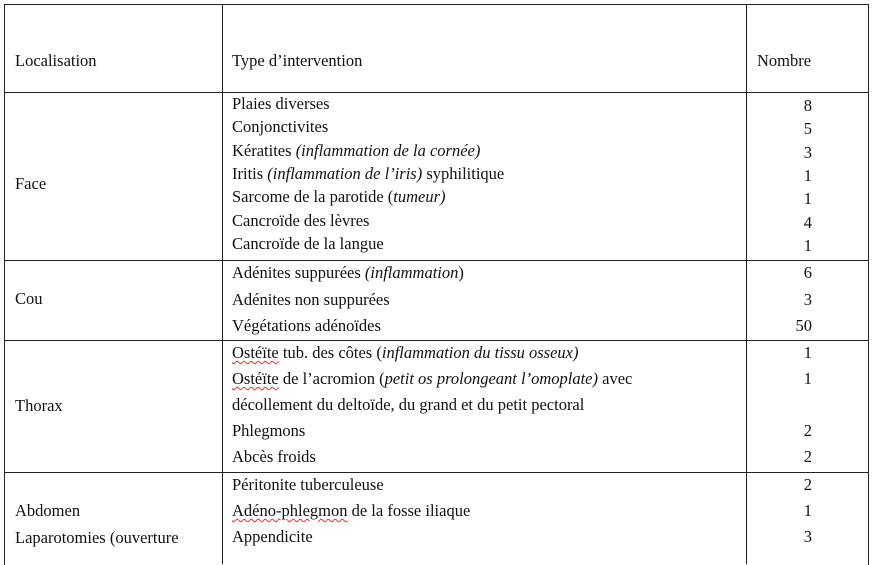  I want to click on intervention-type: Cancroïde de la langue, so click(308, 244).